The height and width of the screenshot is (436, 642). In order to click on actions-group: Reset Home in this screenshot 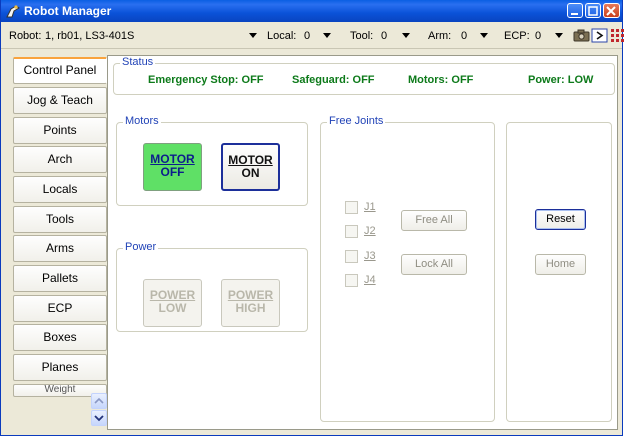, I will do `click(559, 272)`.